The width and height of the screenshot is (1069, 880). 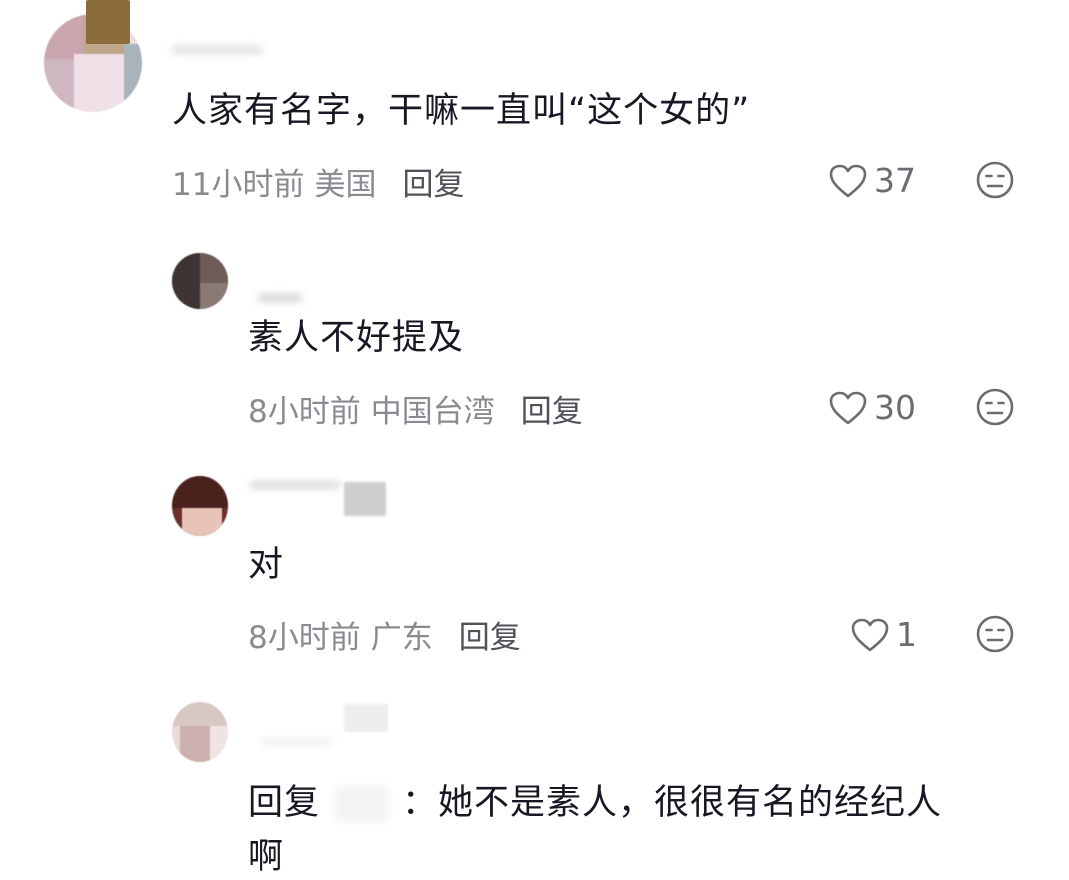 What do you see at coordinates (356, 338) in the screenshot?
I see `comment-text: 素人不好提及` at bounding box center [356, 338].